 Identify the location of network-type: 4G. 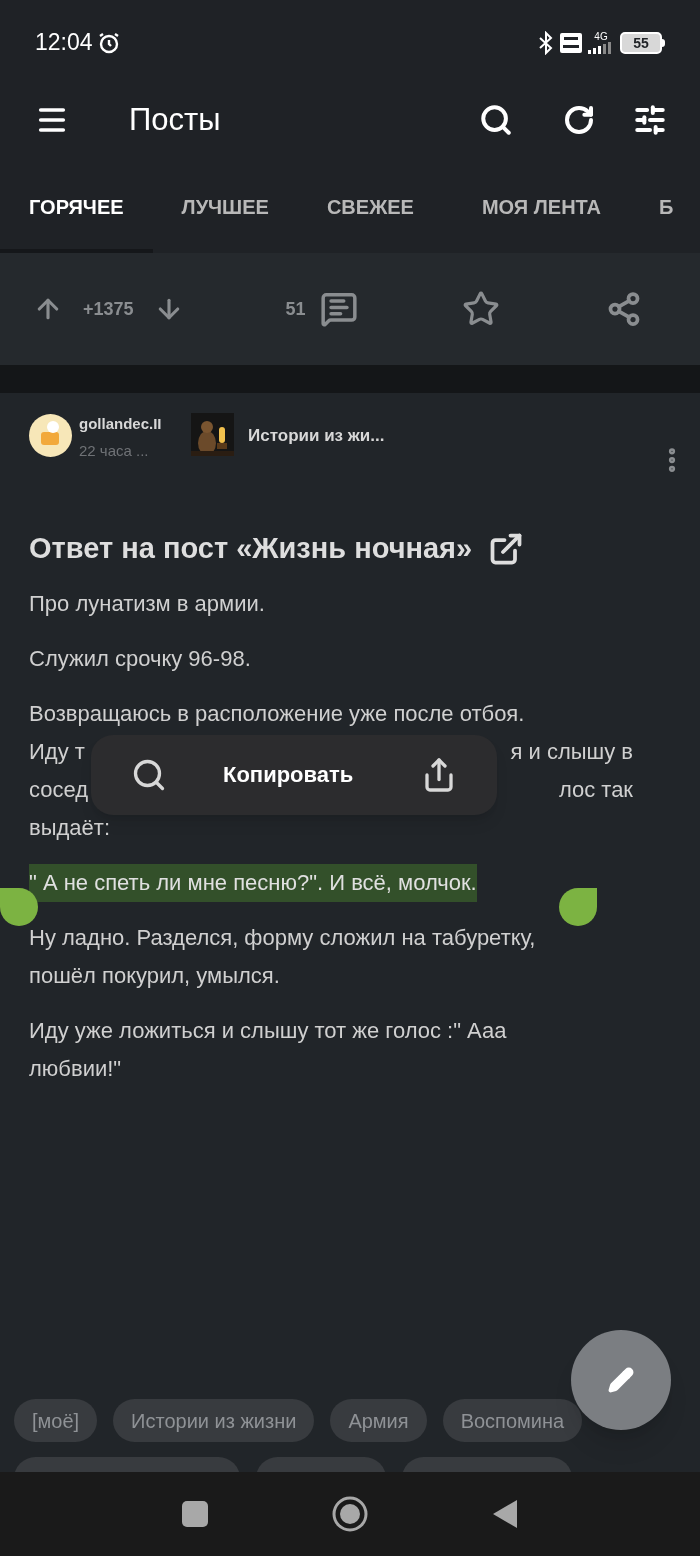
(601, 36).